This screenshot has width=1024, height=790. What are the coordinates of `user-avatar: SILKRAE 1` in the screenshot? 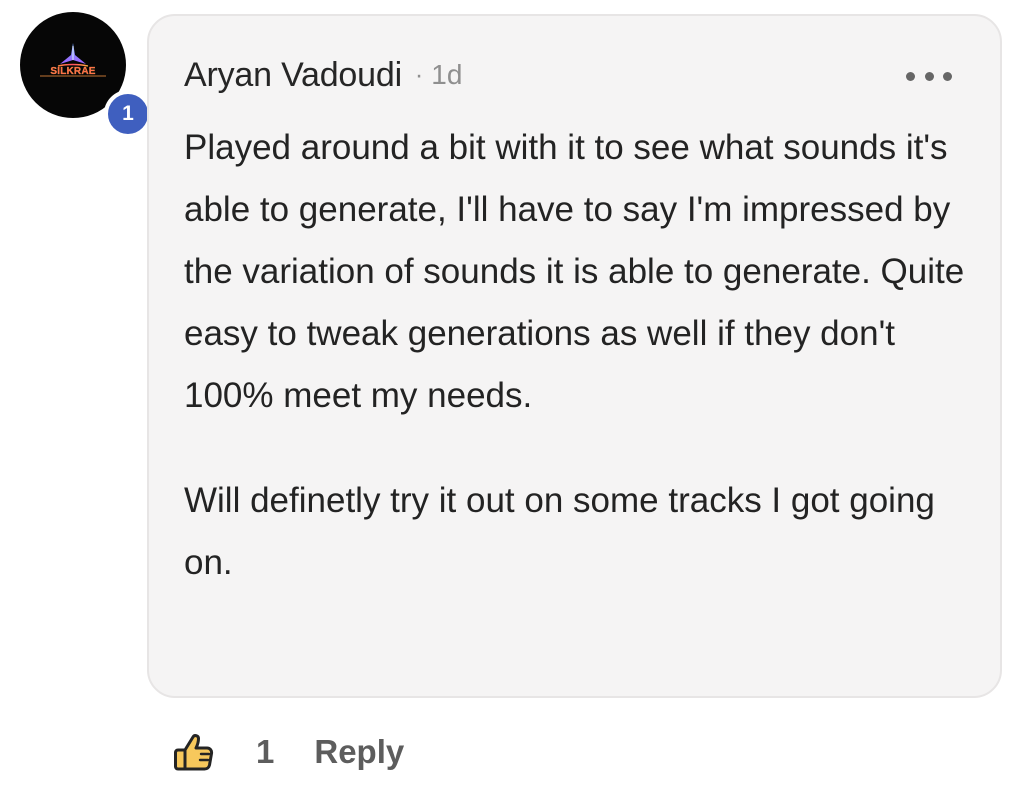 It's located at (86, 75).